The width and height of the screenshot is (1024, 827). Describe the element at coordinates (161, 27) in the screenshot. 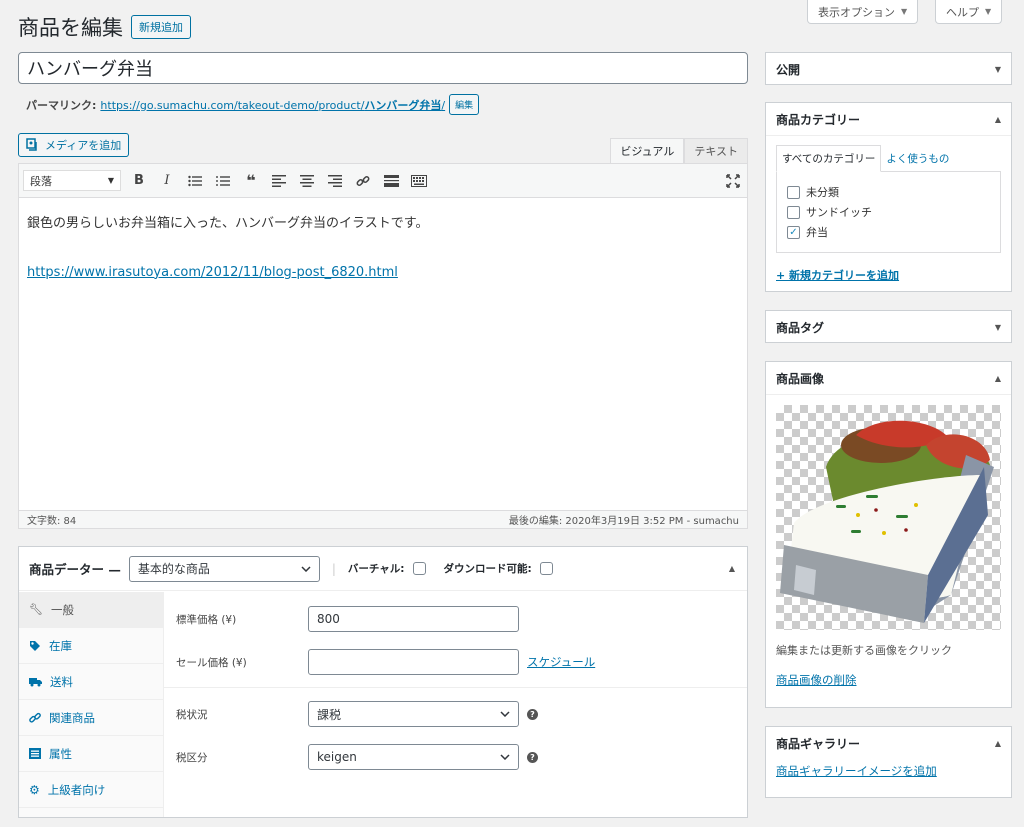

I see `add-new-button: 新規追加` at that location.